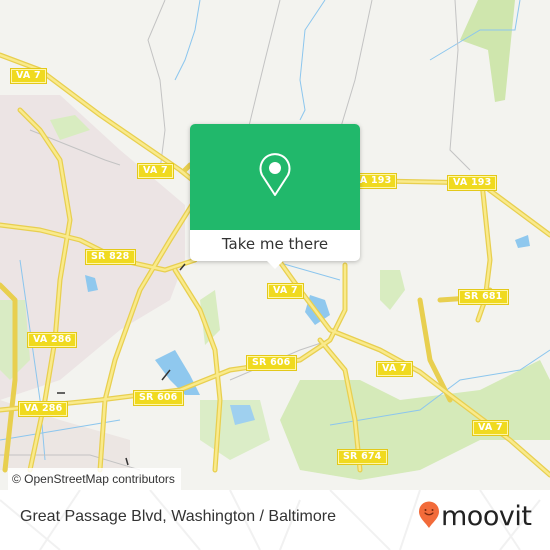 The image size is (550, 550). What do you see at coordinates (522, 241) in the screenshot?
I see `lake` at bounding box center [522, 241].